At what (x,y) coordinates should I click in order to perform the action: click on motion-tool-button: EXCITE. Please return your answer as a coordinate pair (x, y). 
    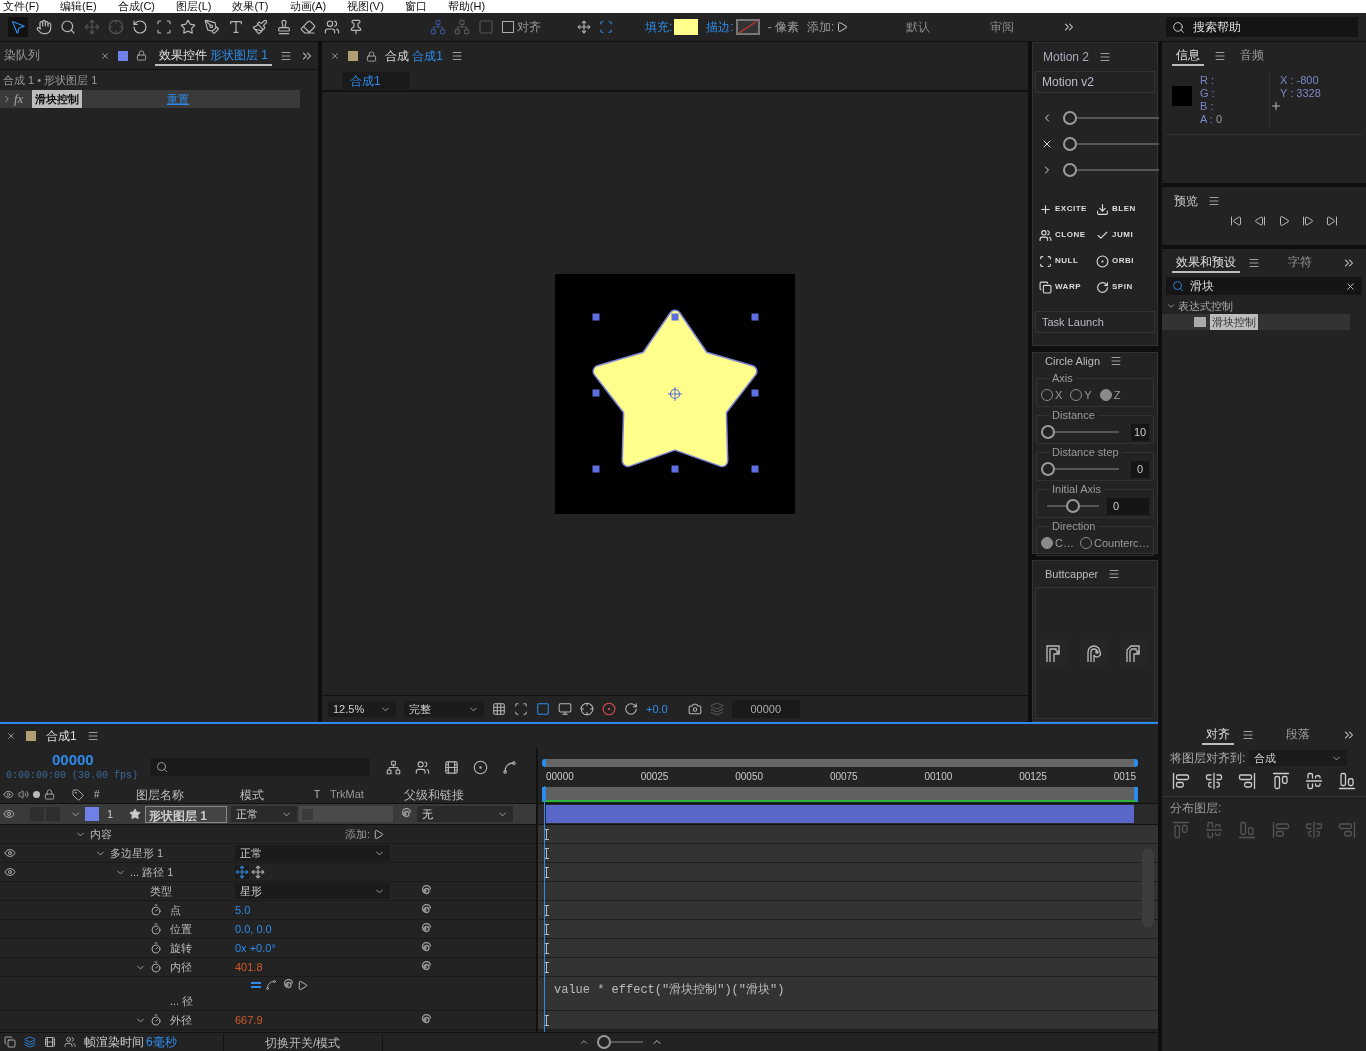
    Looking at the image, I should click on (1066, 209).